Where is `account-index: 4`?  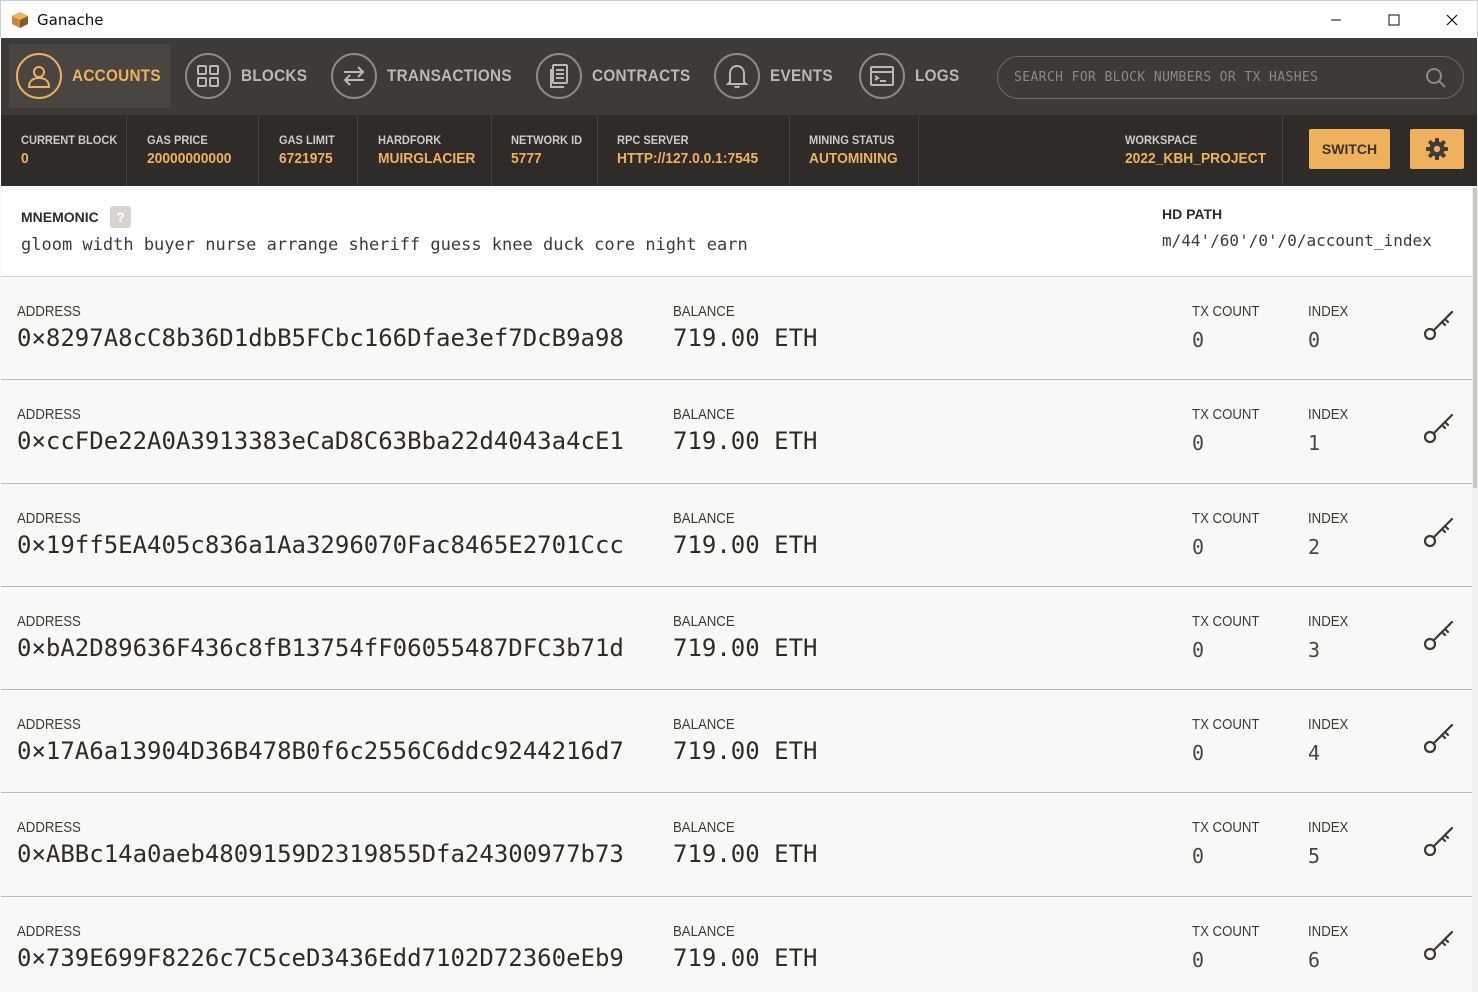 account-index: 4 is located at coordinates (1314, 753).